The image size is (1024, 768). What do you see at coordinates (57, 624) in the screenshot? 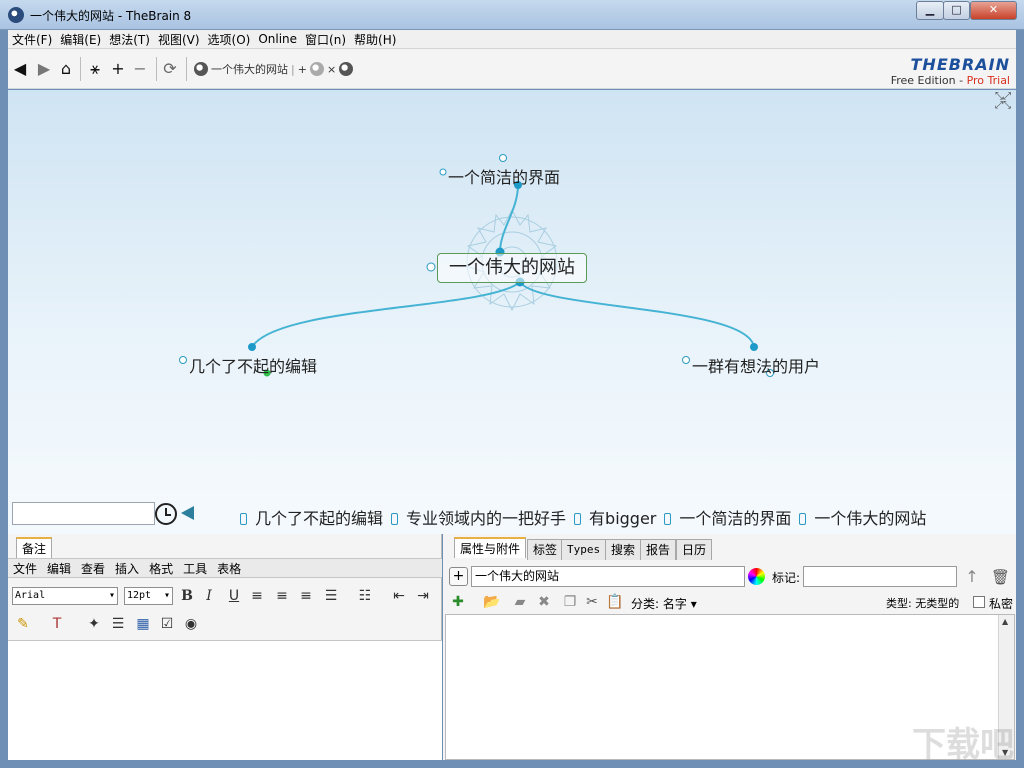
I see `text-color-icon: T` at bounding box center [57, 624].